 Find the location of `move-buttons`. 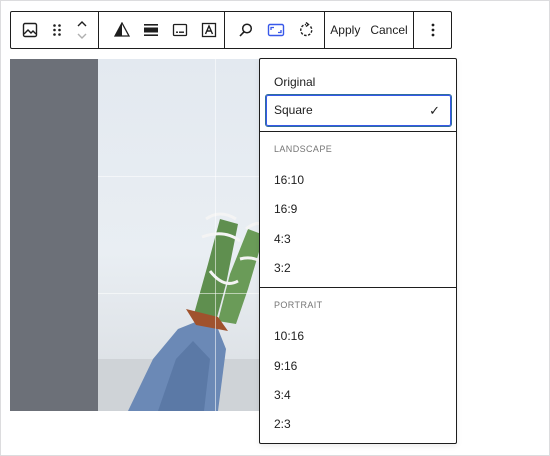

move-buttons is located at coordinates (82, 30).